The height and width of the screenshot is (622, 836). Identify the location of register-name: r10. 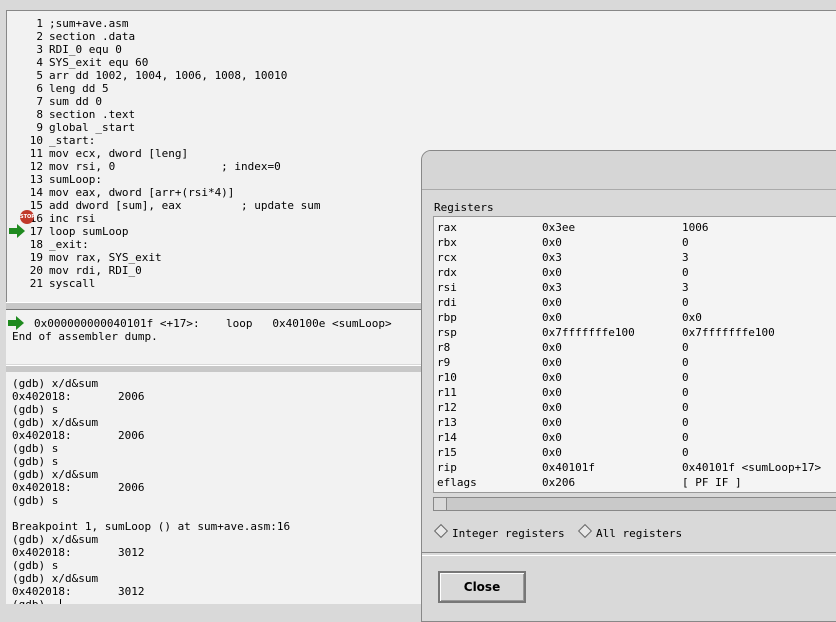
(447, 377).